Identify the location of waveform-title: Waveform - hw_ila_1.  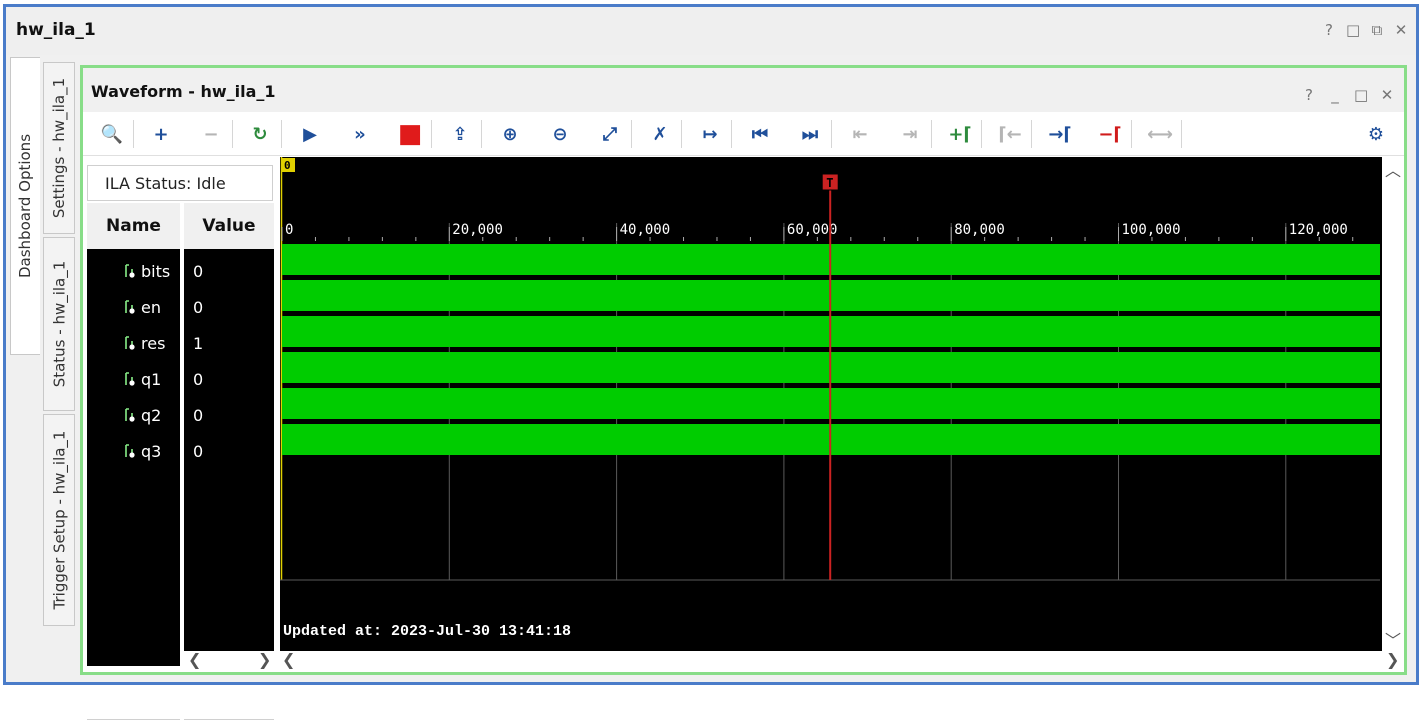
(183, 91).